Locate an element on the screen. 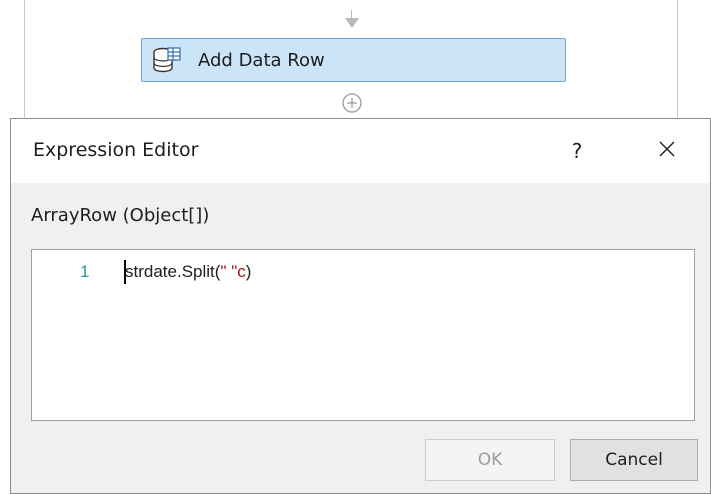 This screenshot has width=711, height=494. line-number: 1 is located at coordinates (85, 271).